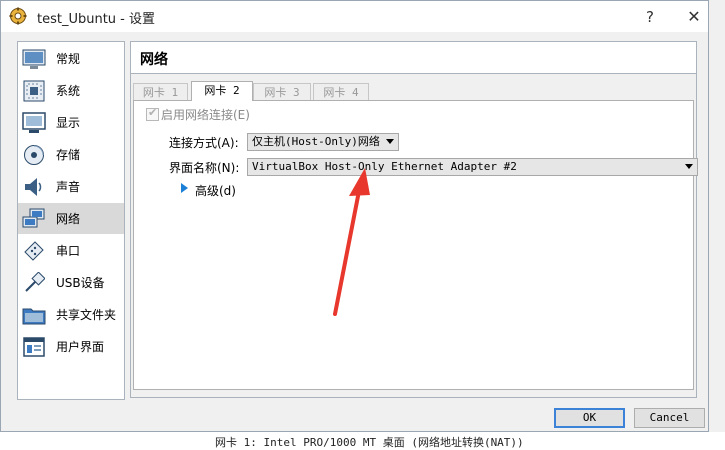  What do you see at coordinates (154, 60) in the screenshot?
I see `page-title: 网络` at bounding box center [154, 60].